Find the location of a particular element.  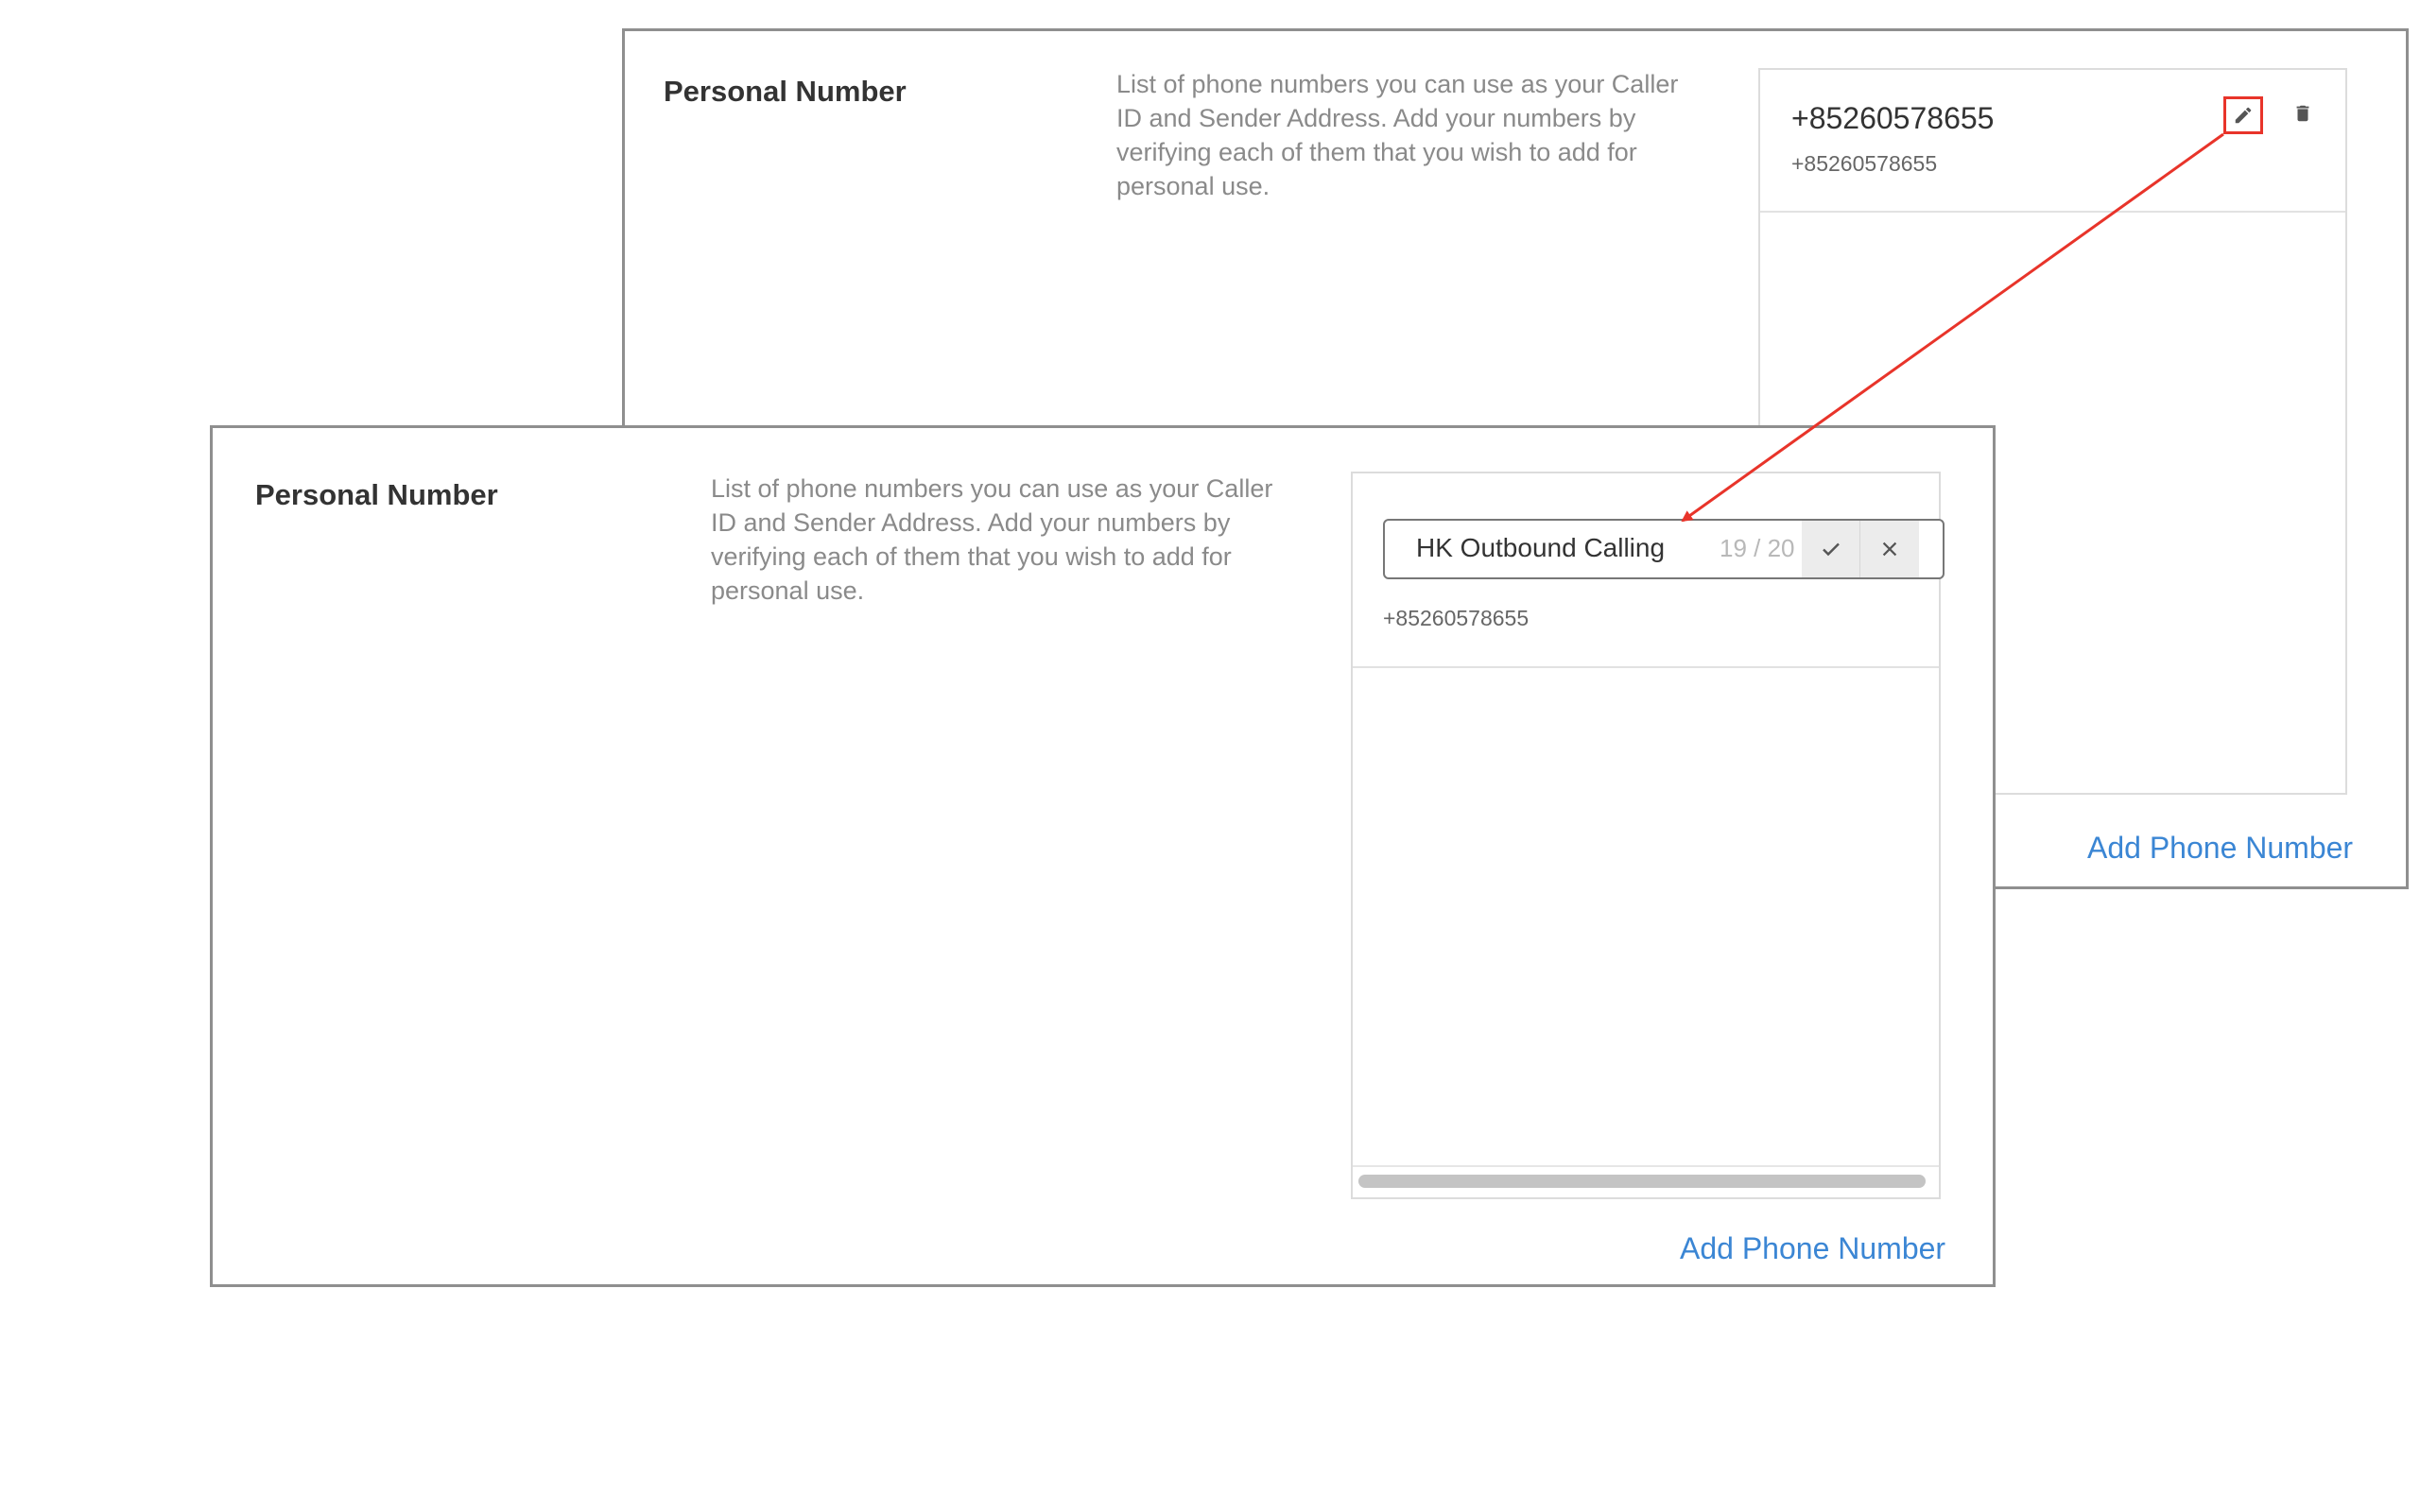

phone-name-input: HK Outbound Calling 19 / 20 is located at coordinates (1664, 549).